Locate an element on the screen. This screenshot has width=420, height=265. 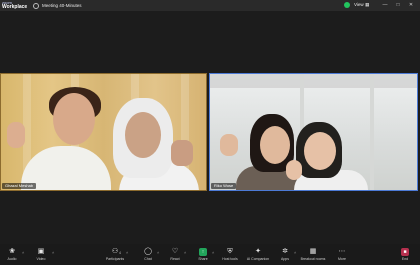
more-icon: ⋯ is located at coordinates (342, 251).